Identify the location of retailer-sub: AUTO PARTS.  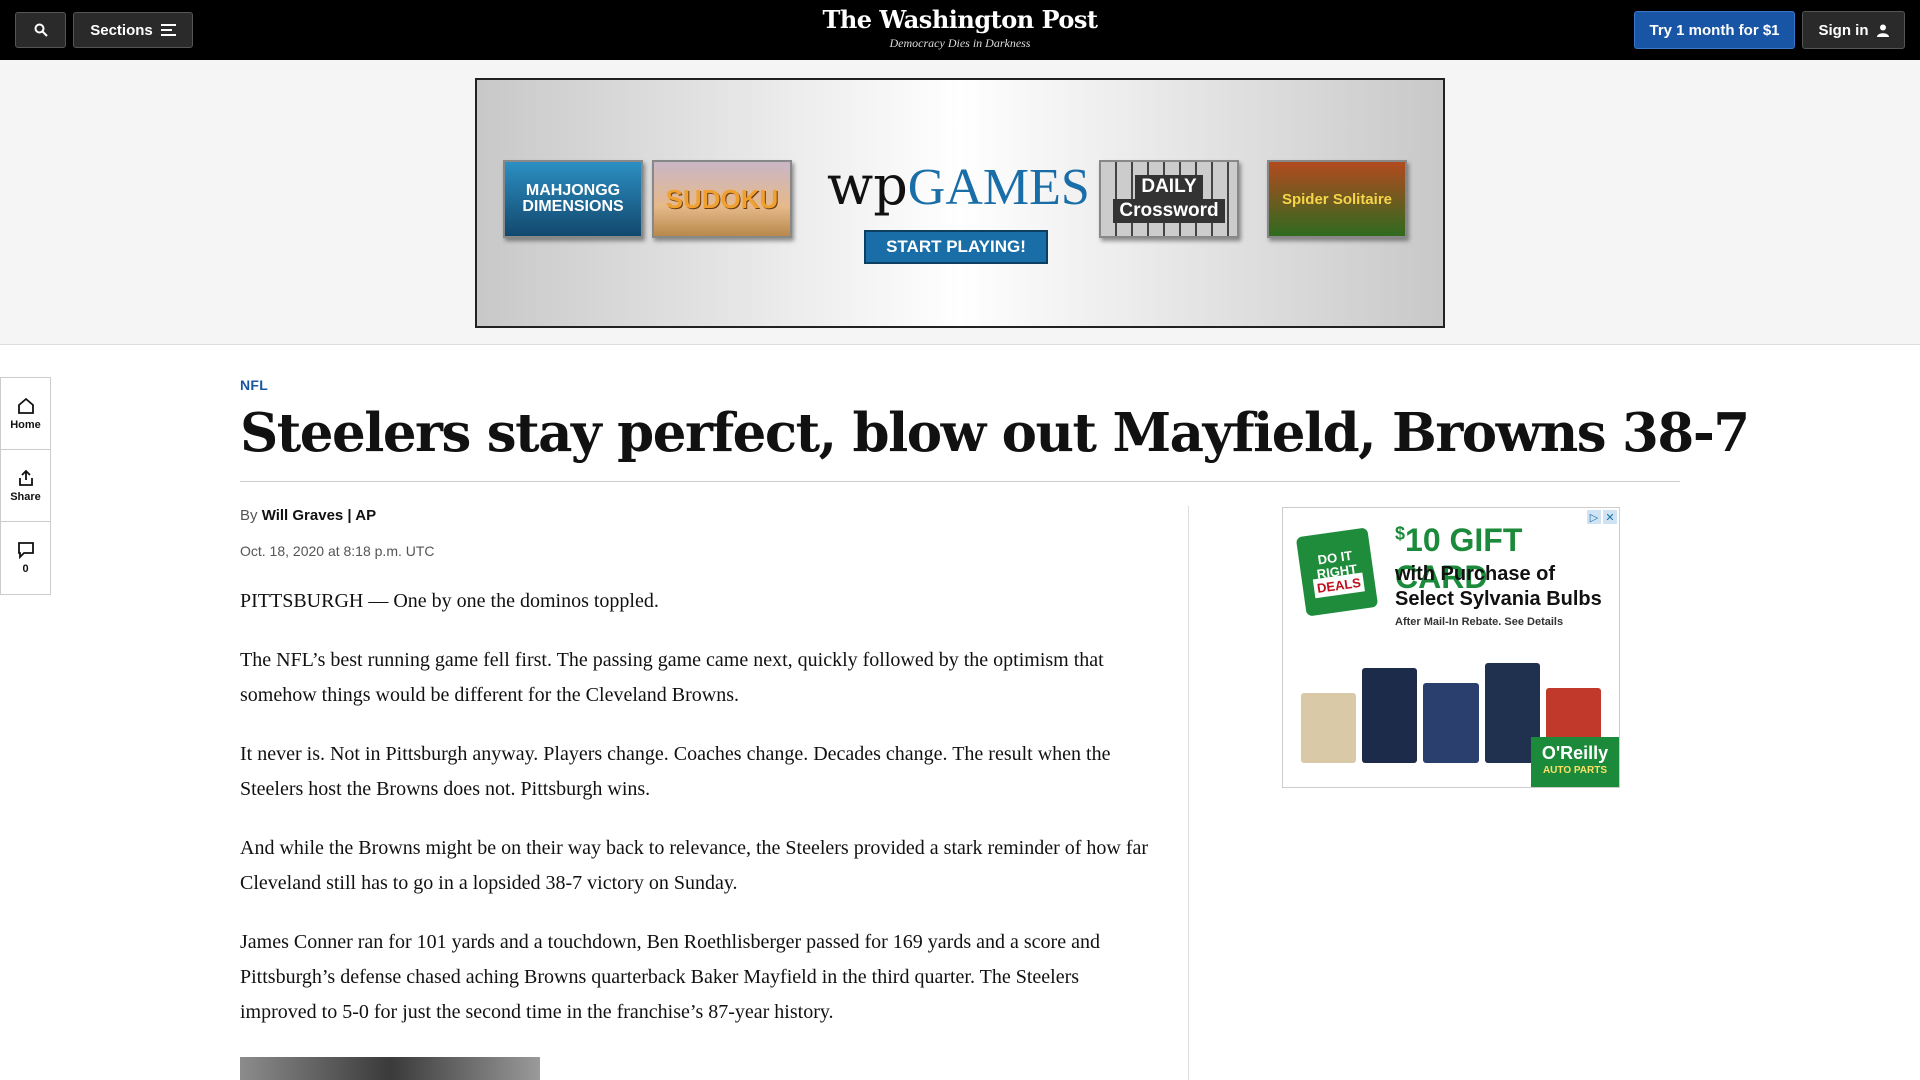
(1575, 770).